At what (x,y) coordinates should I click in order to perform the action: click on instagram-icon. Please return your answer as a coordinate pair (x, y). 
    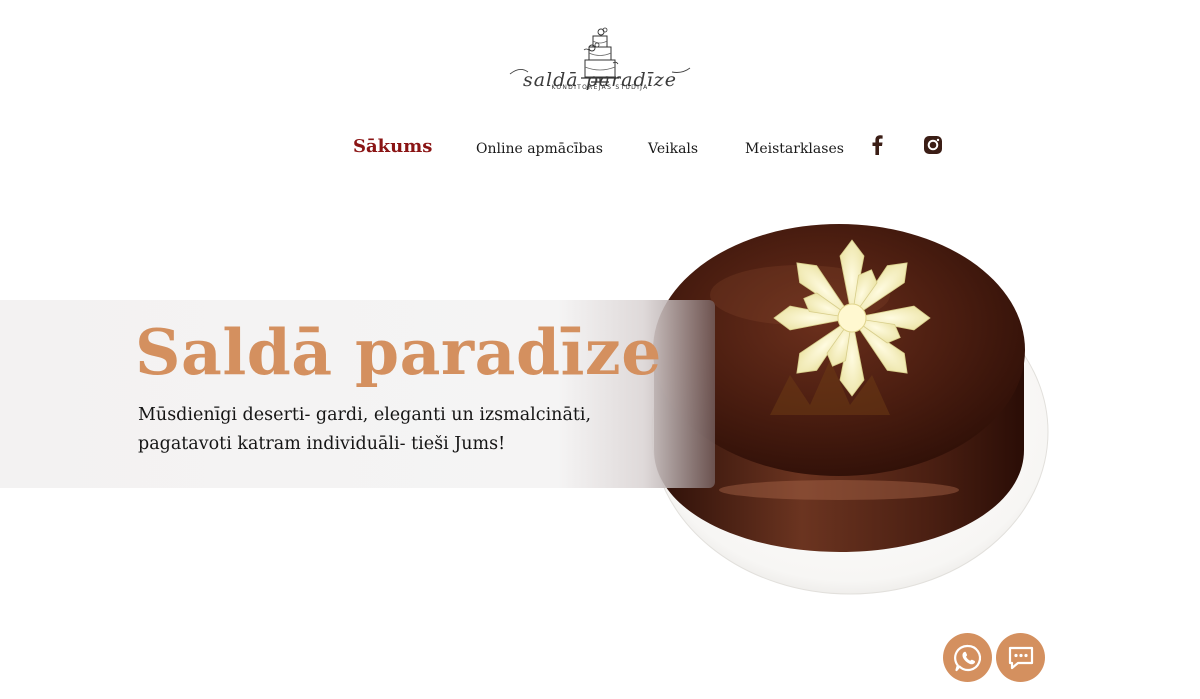
    Looking at the image, I should click on (933, 145).